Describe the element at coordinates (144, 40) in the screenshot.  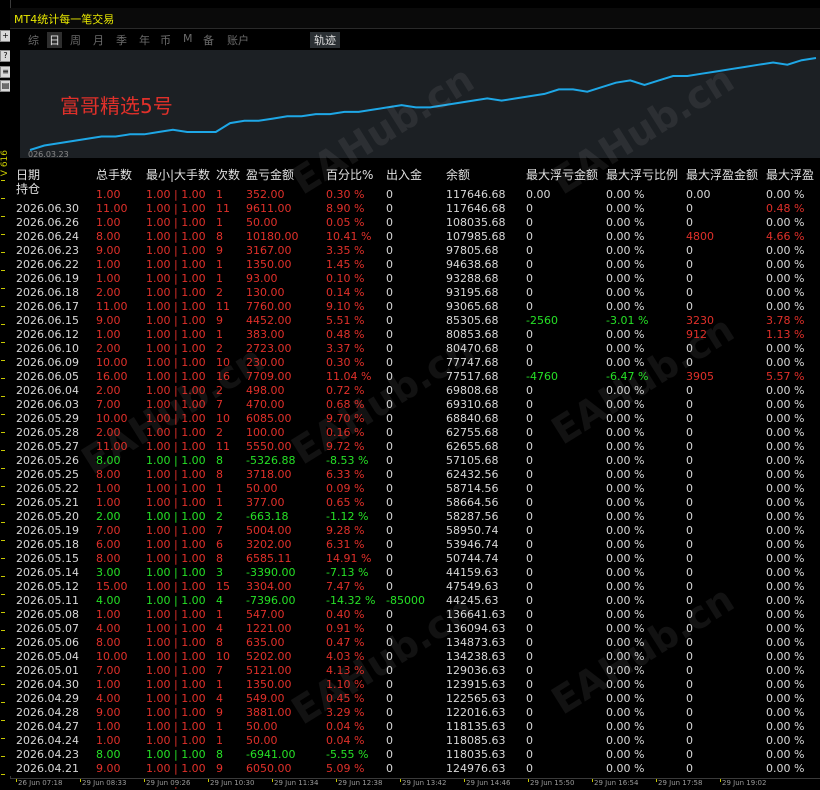
I see `tab-year: 年` at that location.